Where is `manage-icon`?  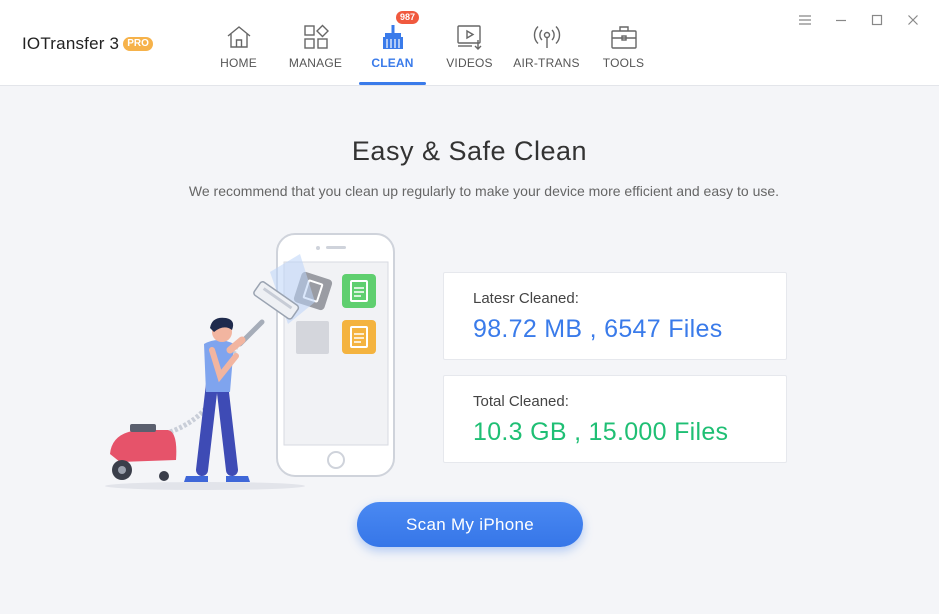 manage-icon is located at coordinates (316, 37).